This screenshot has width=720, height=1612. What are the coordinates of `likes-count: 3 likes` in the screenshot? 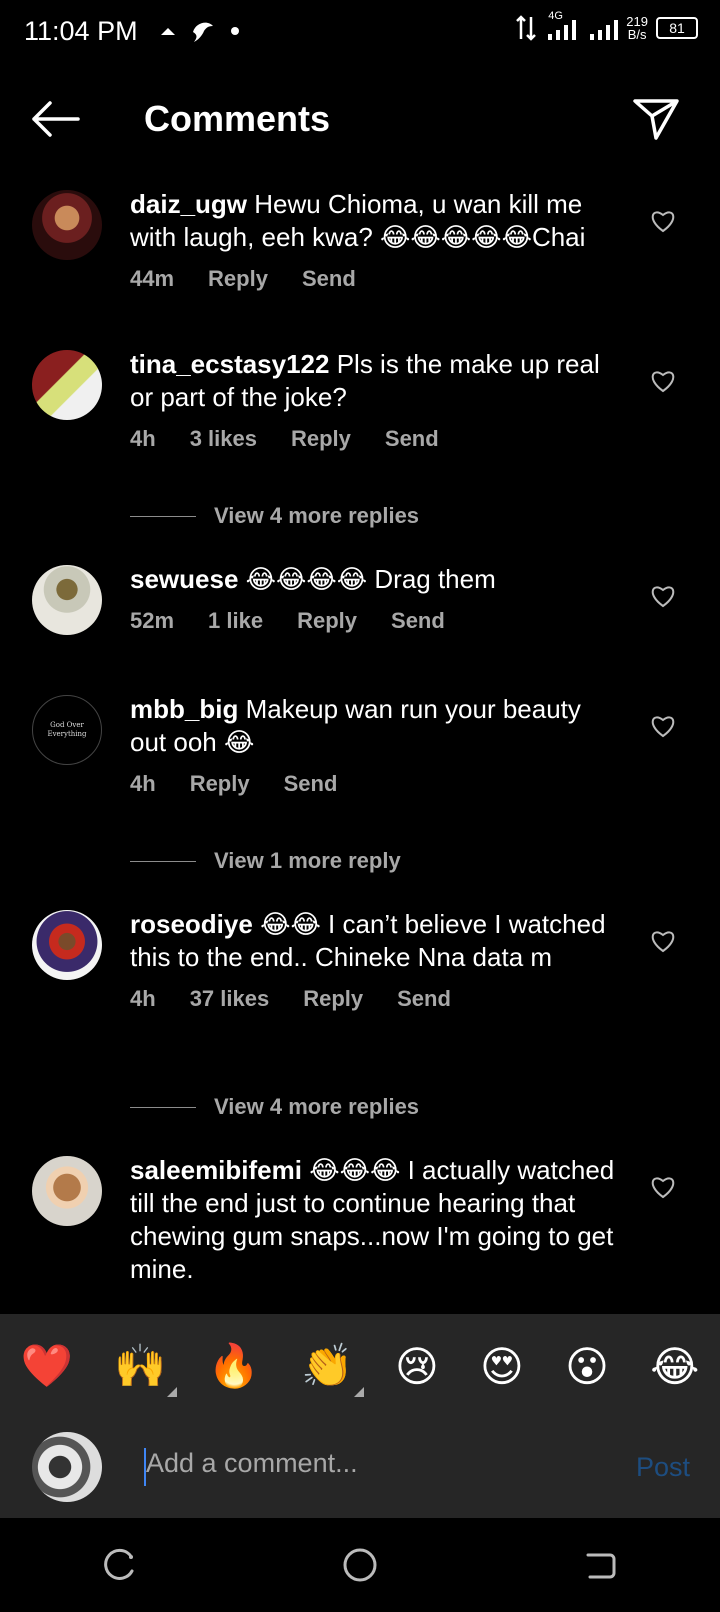 It's located at (223, 439).